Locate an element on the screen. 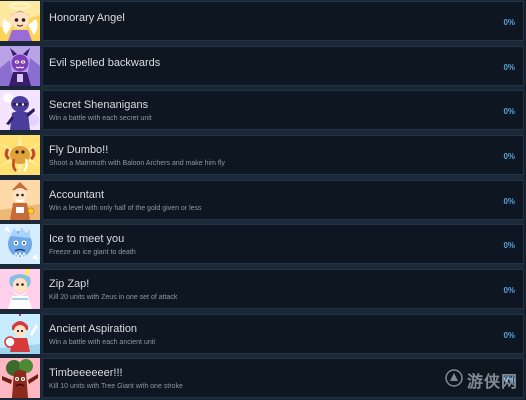  watermark-text: 游侠网 is located at coordinates (492, 382).